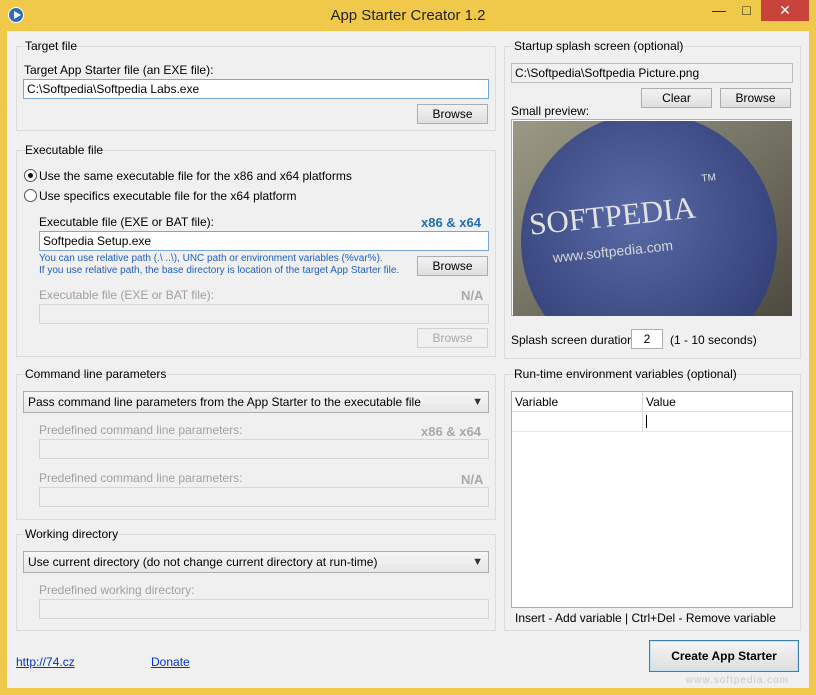 This screenshot has height=695, width=816. Describe the element at coordinates (64, 150) in the screenshot. I see `executable-file-group-label: Executable file` at that location.